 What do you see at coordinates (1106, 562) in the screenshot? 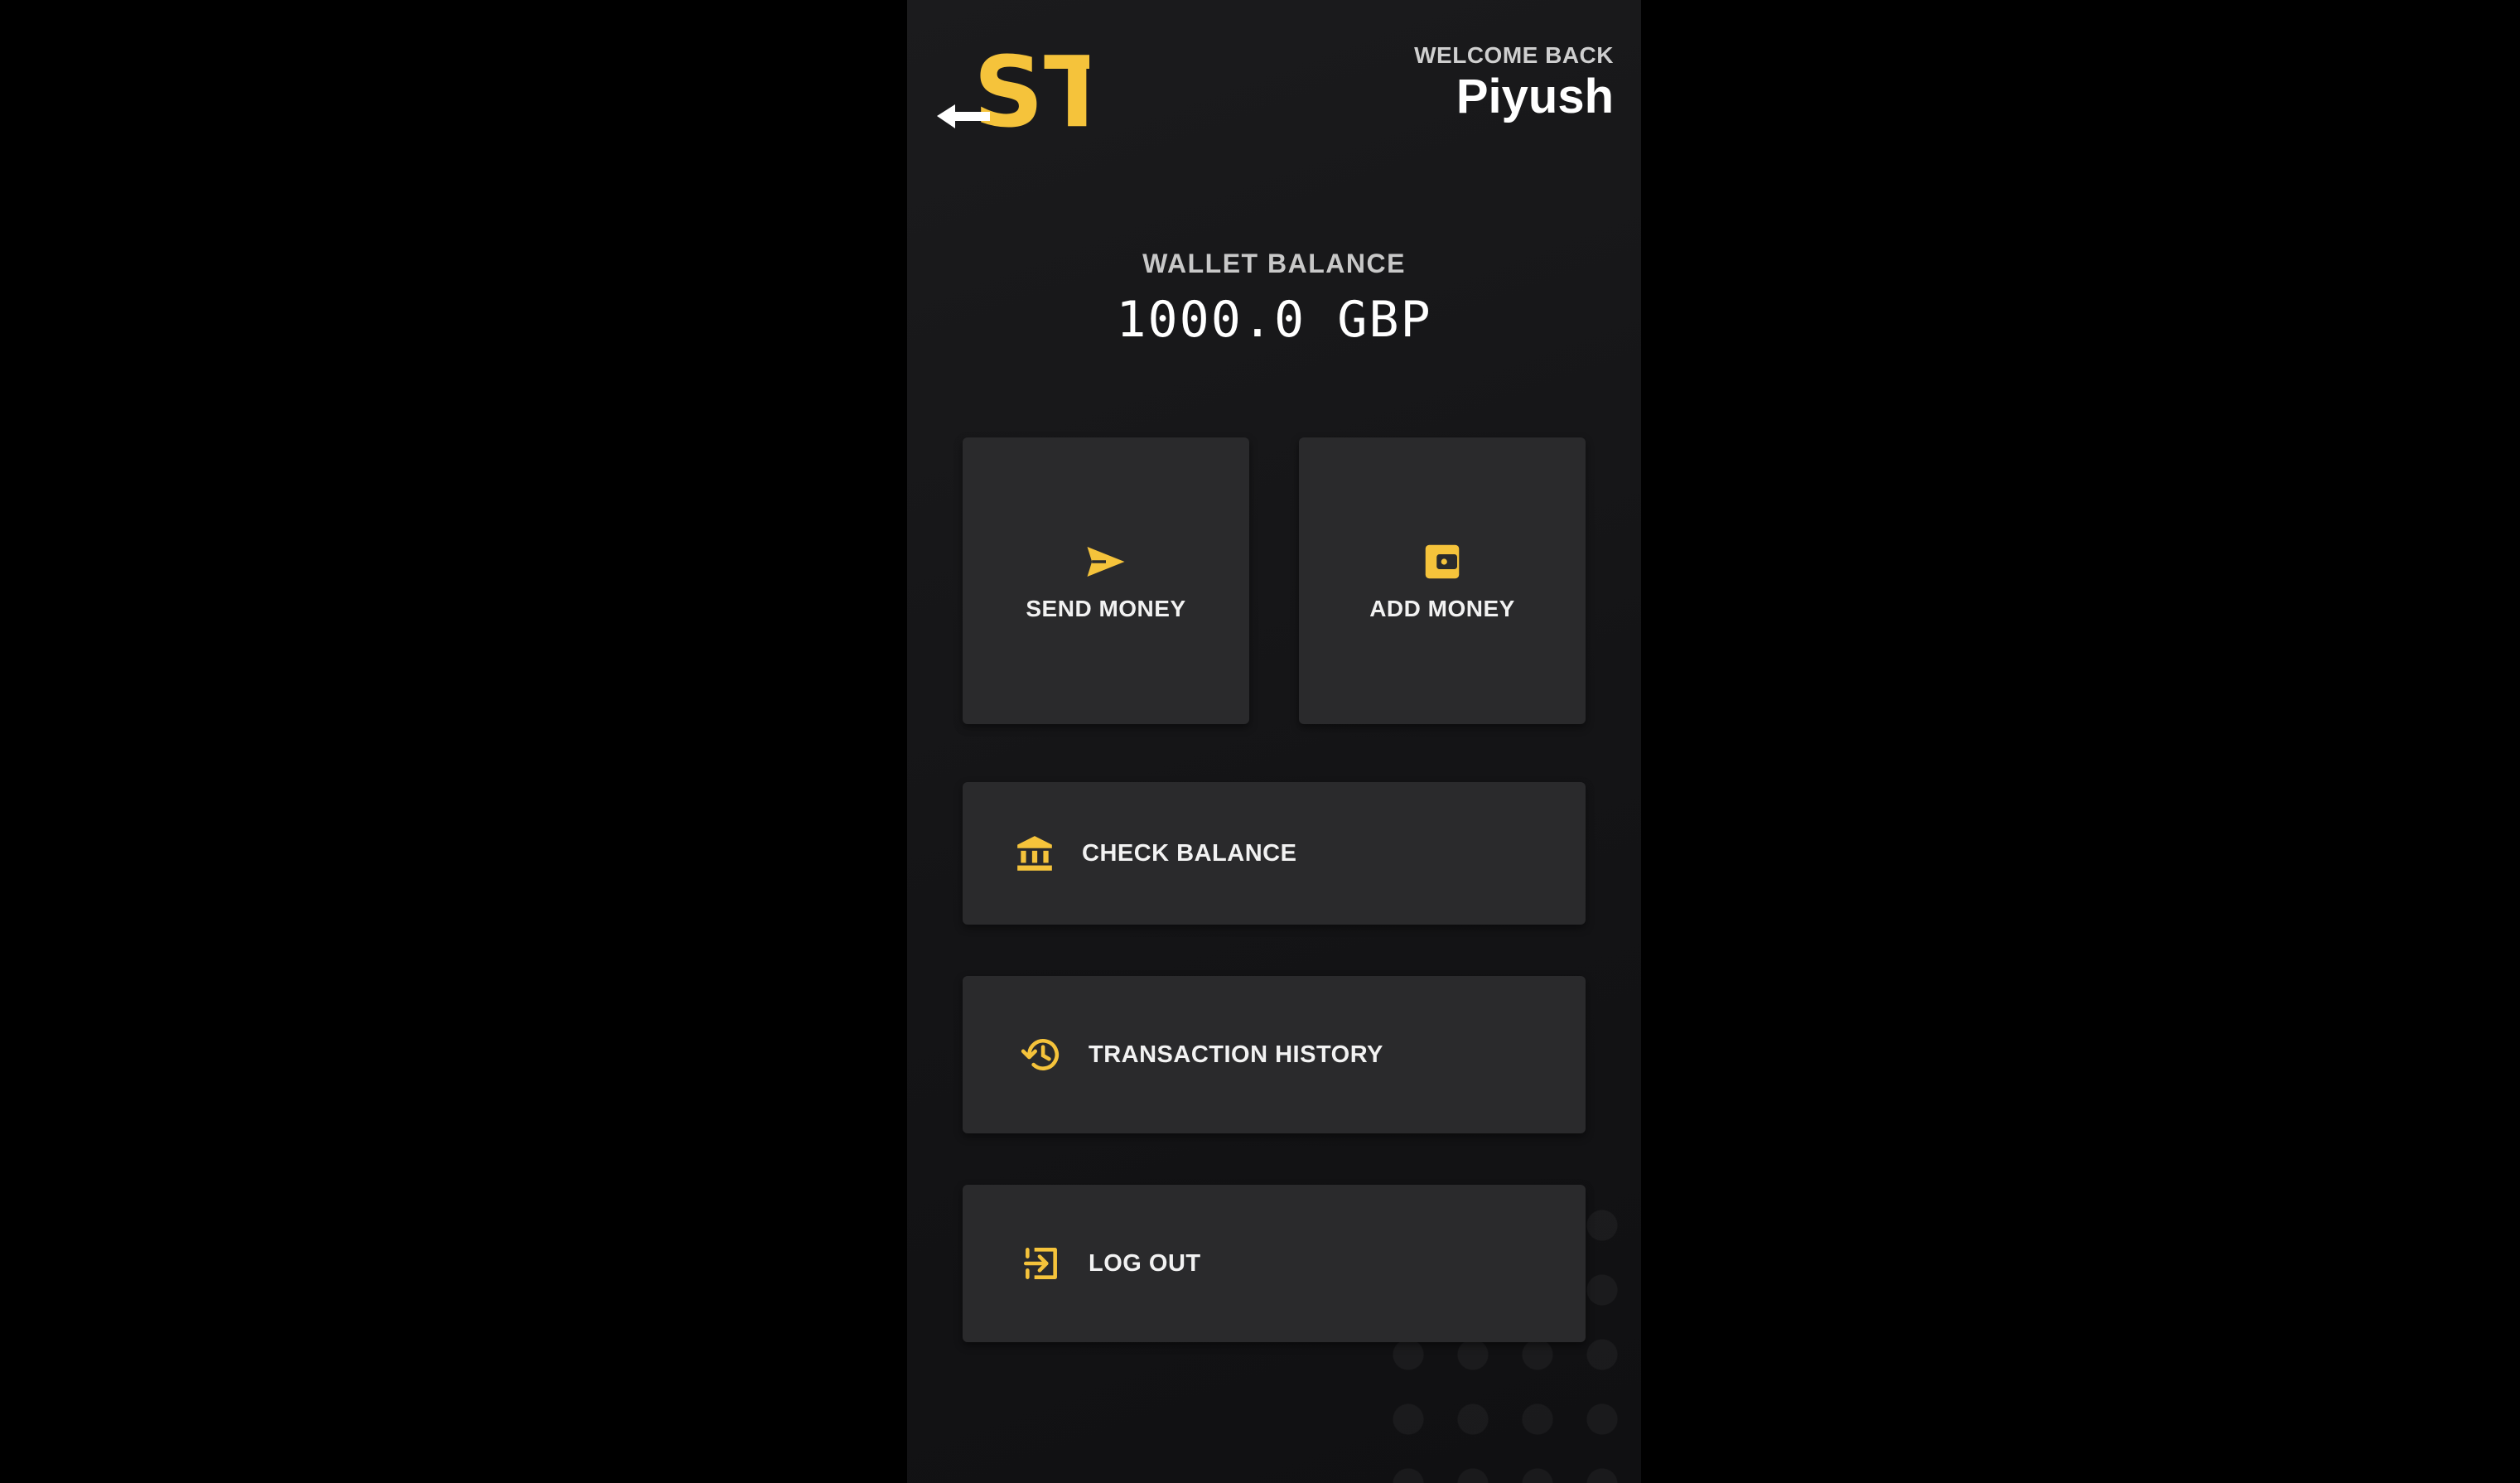
I see `send-icon` at bounding box center [1106, 562].